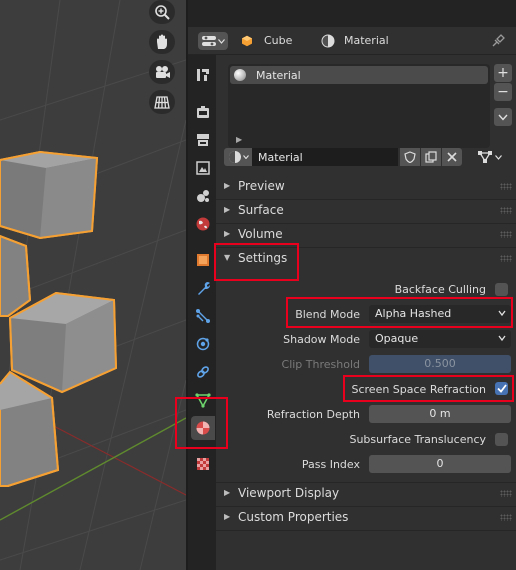  I want to click on breadcrumb-material: Material, so click(366, 40).